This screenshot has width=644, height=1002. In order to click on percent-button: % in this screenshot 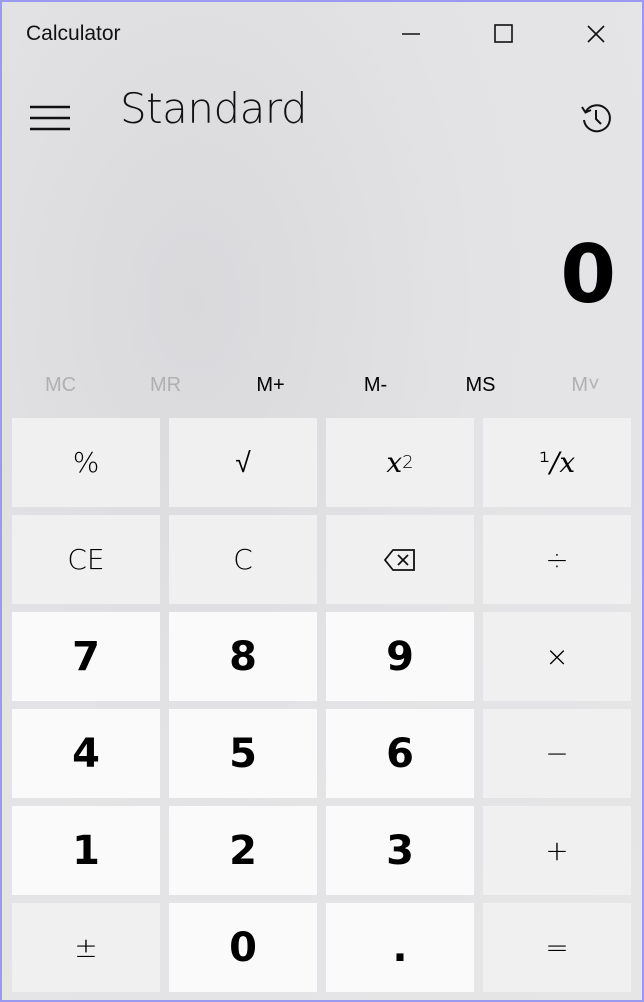, I will do `click(86, 462)`.